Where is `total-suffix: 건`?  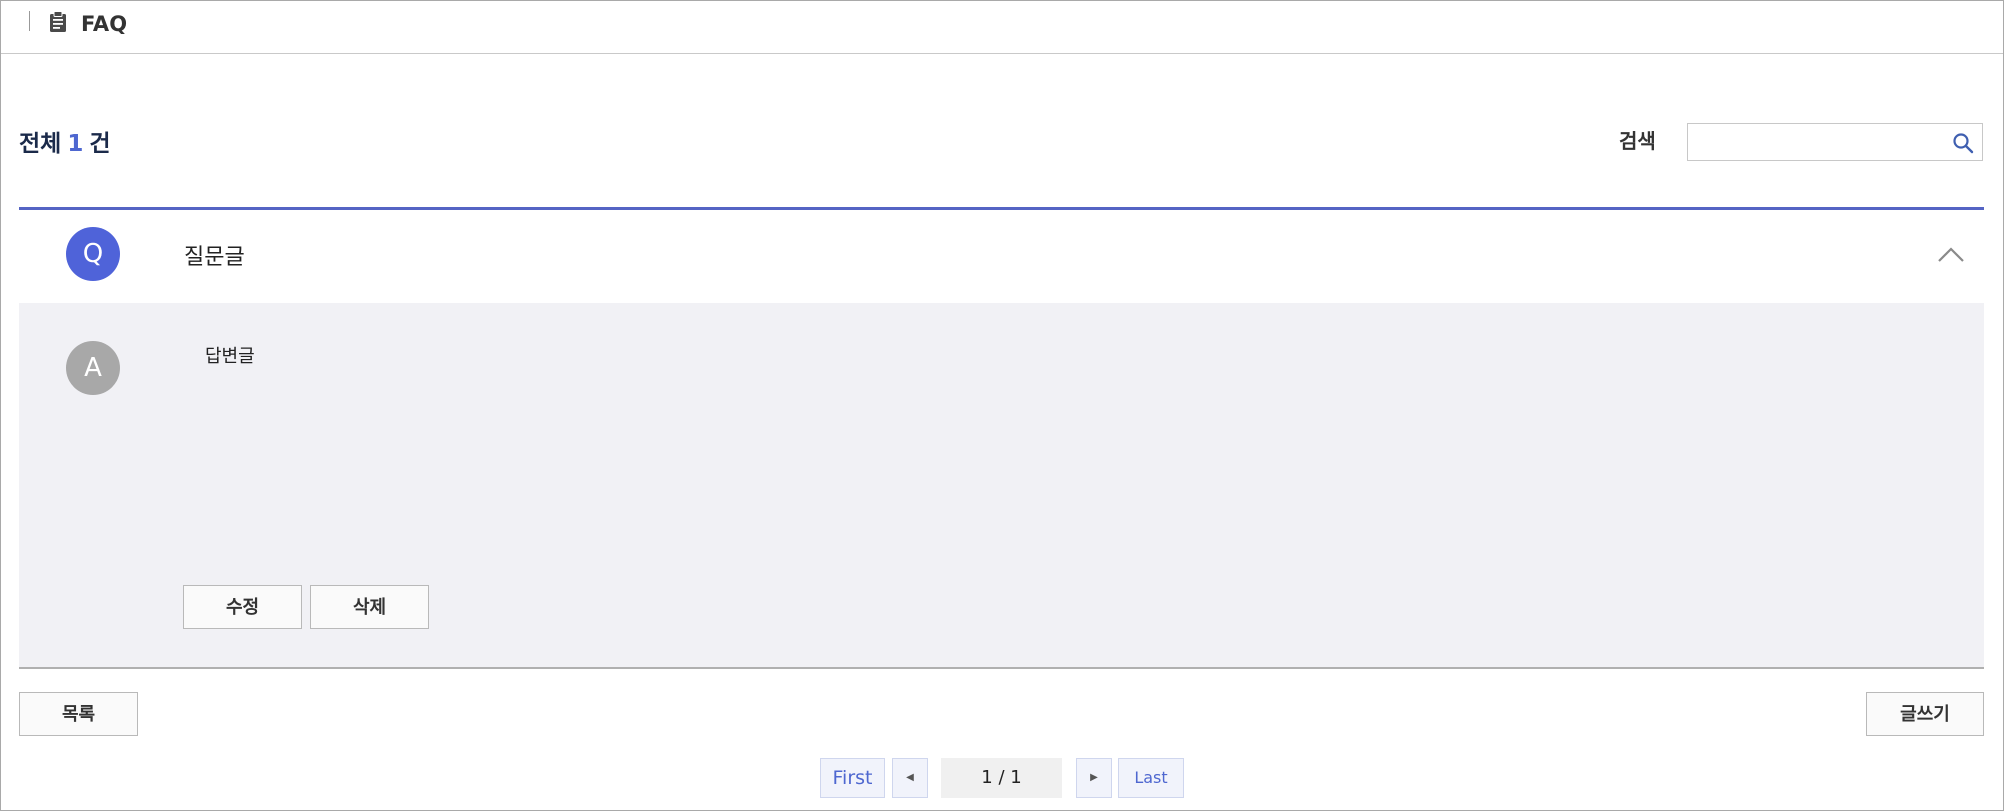 total-suffix: 건 is located at coordinates (100, 144).